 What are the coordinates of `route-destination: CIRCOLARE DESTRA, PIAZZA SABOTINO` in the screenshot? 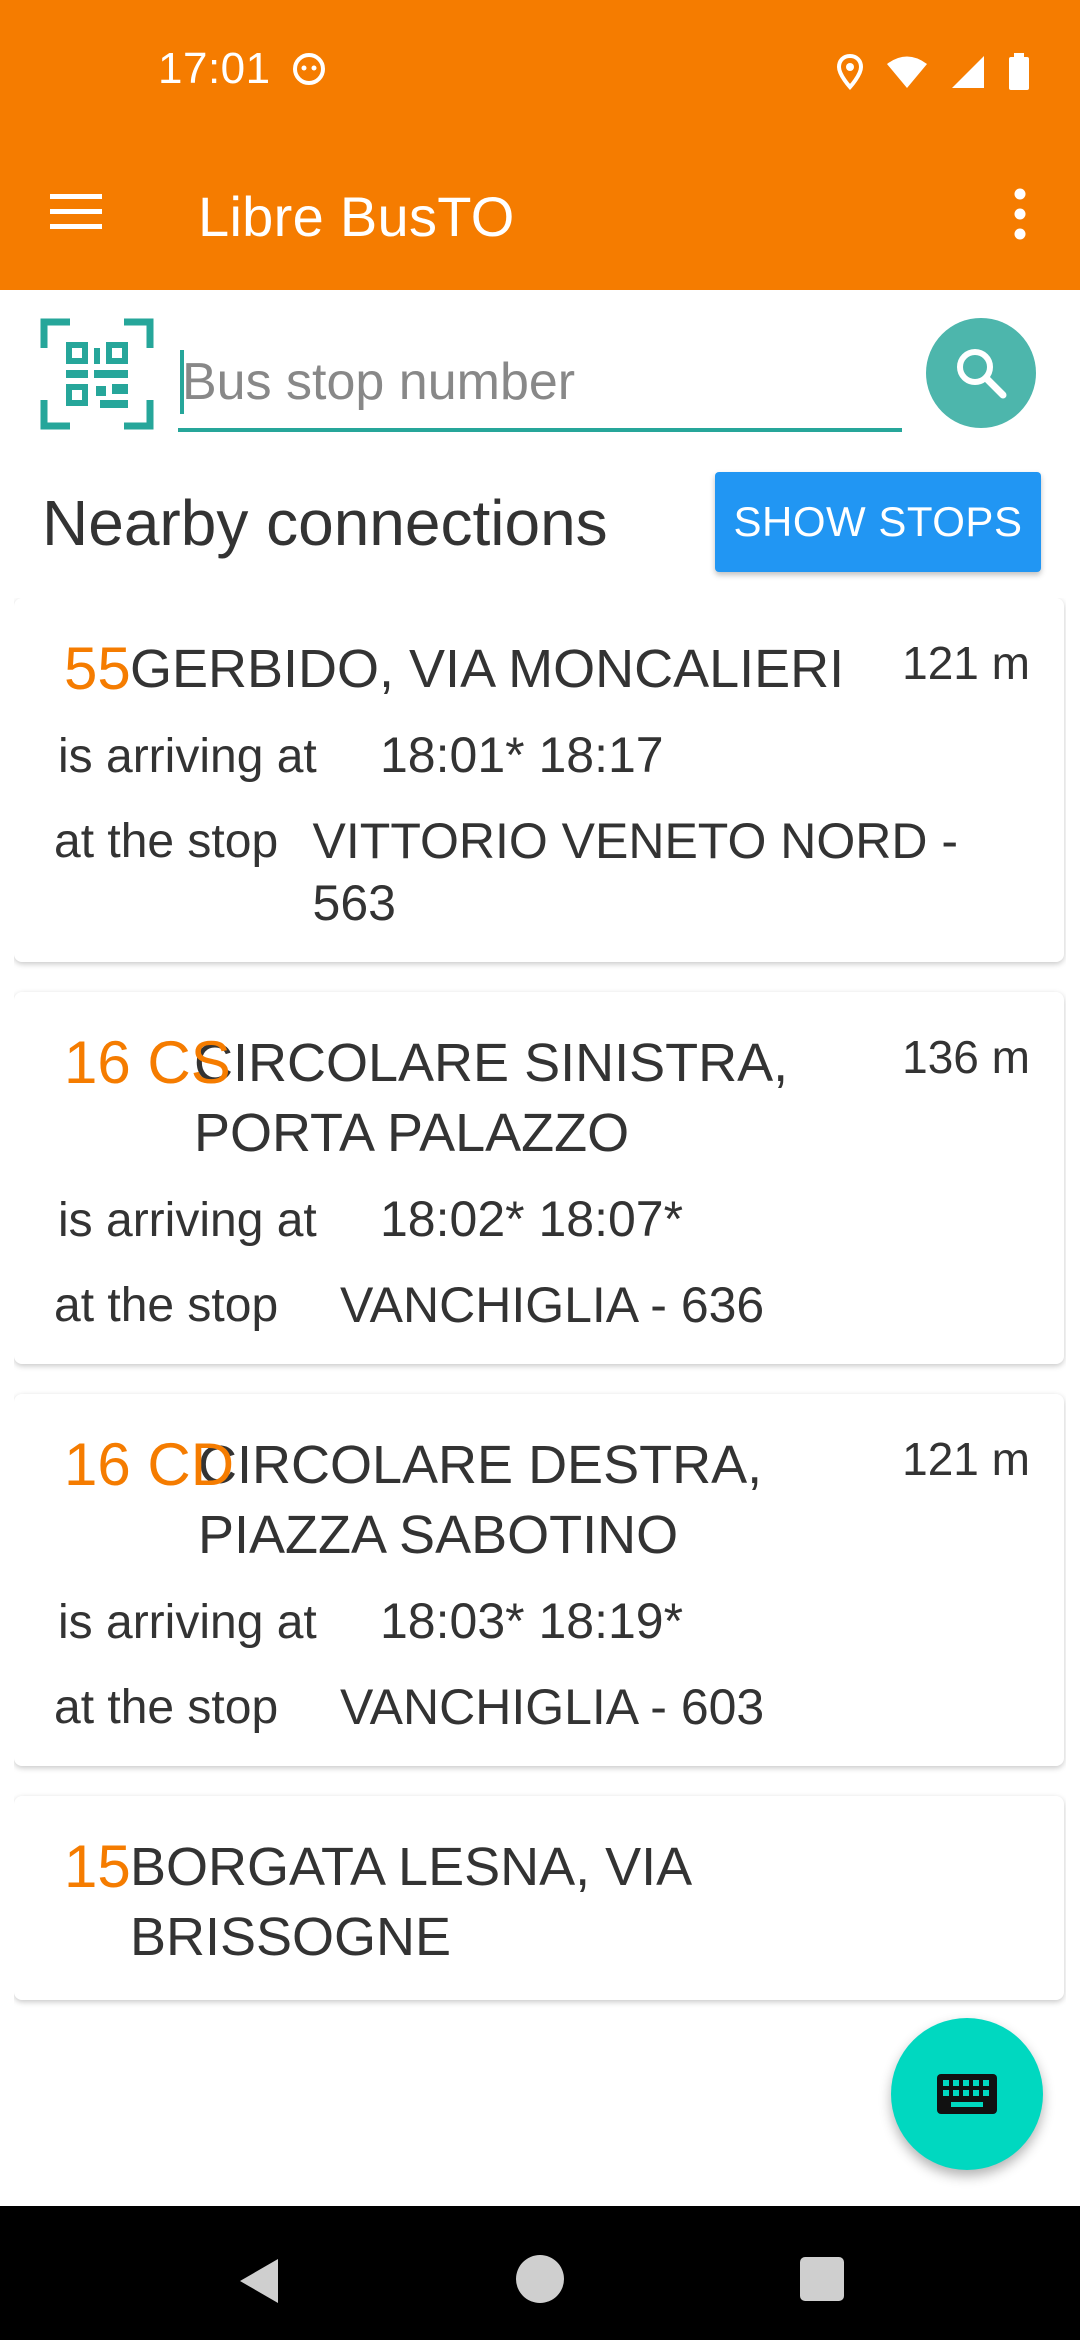 It's located at (480, 1500).